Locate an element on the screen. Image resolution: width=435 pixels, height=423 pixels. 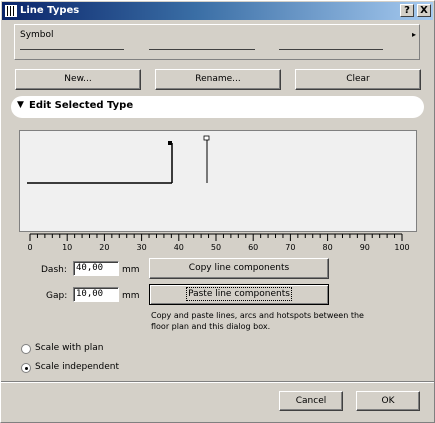
dash-hotspot is located at coordinates (170, 143).